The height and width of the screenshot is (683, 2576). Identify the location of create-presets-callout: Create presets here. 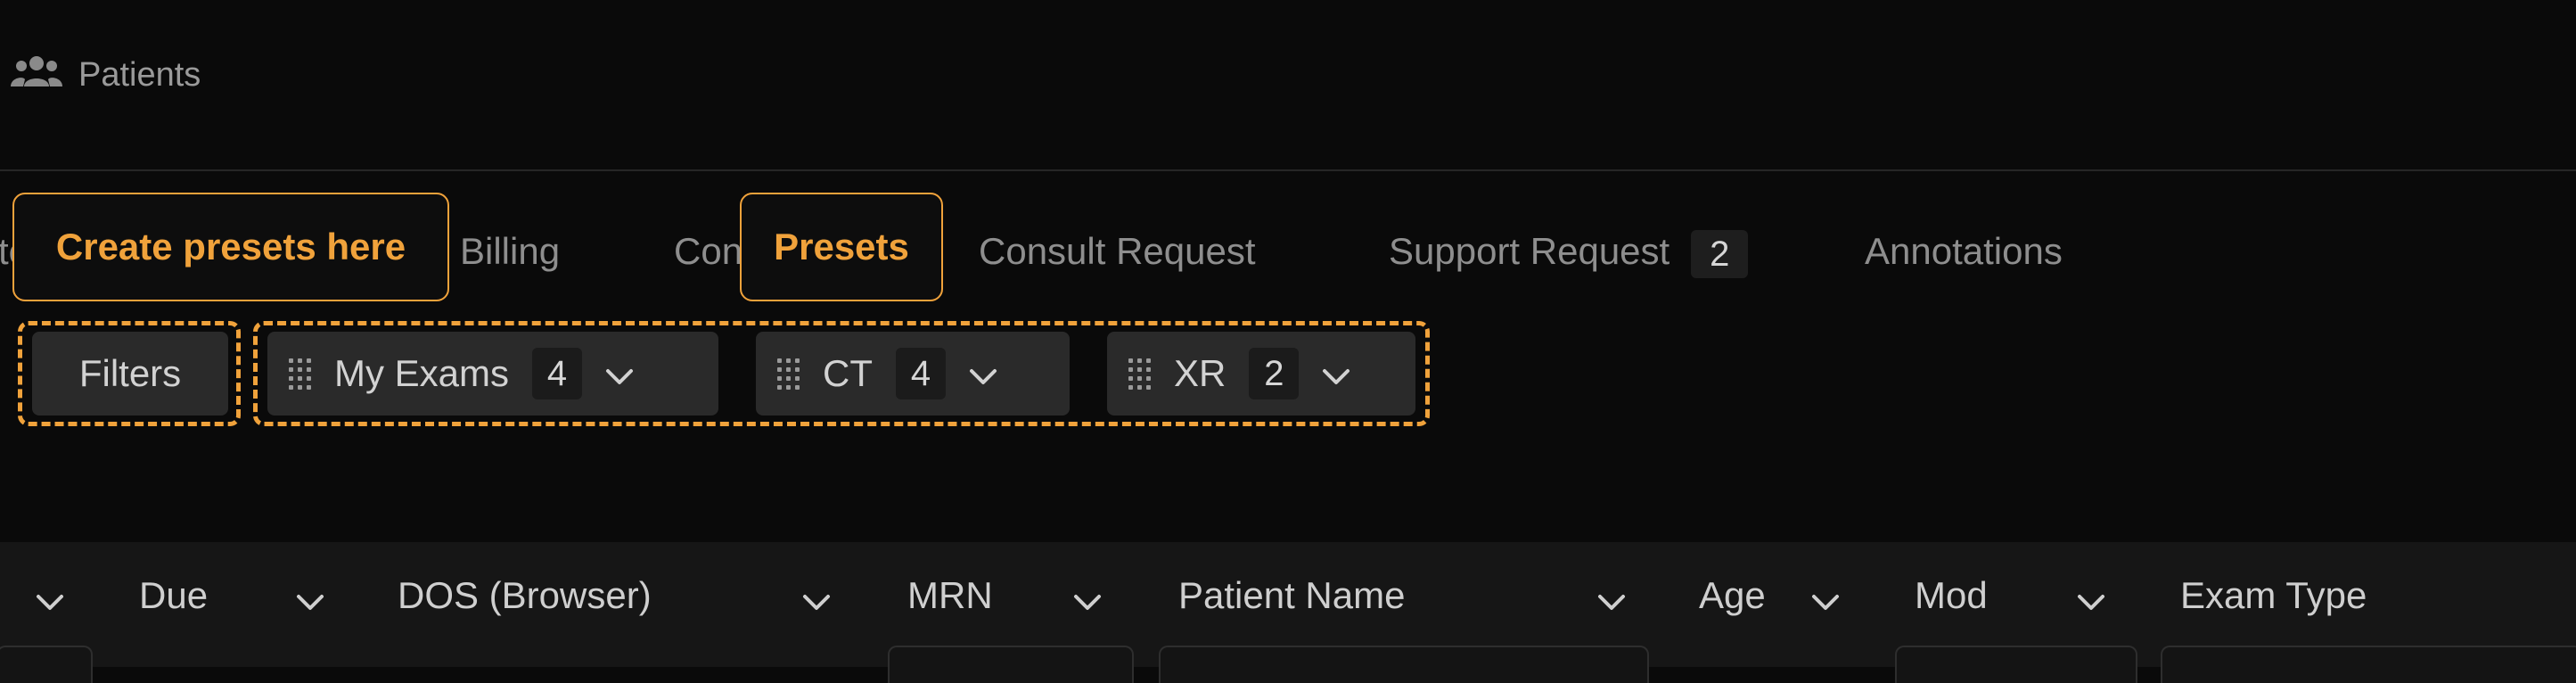
(230, 247).